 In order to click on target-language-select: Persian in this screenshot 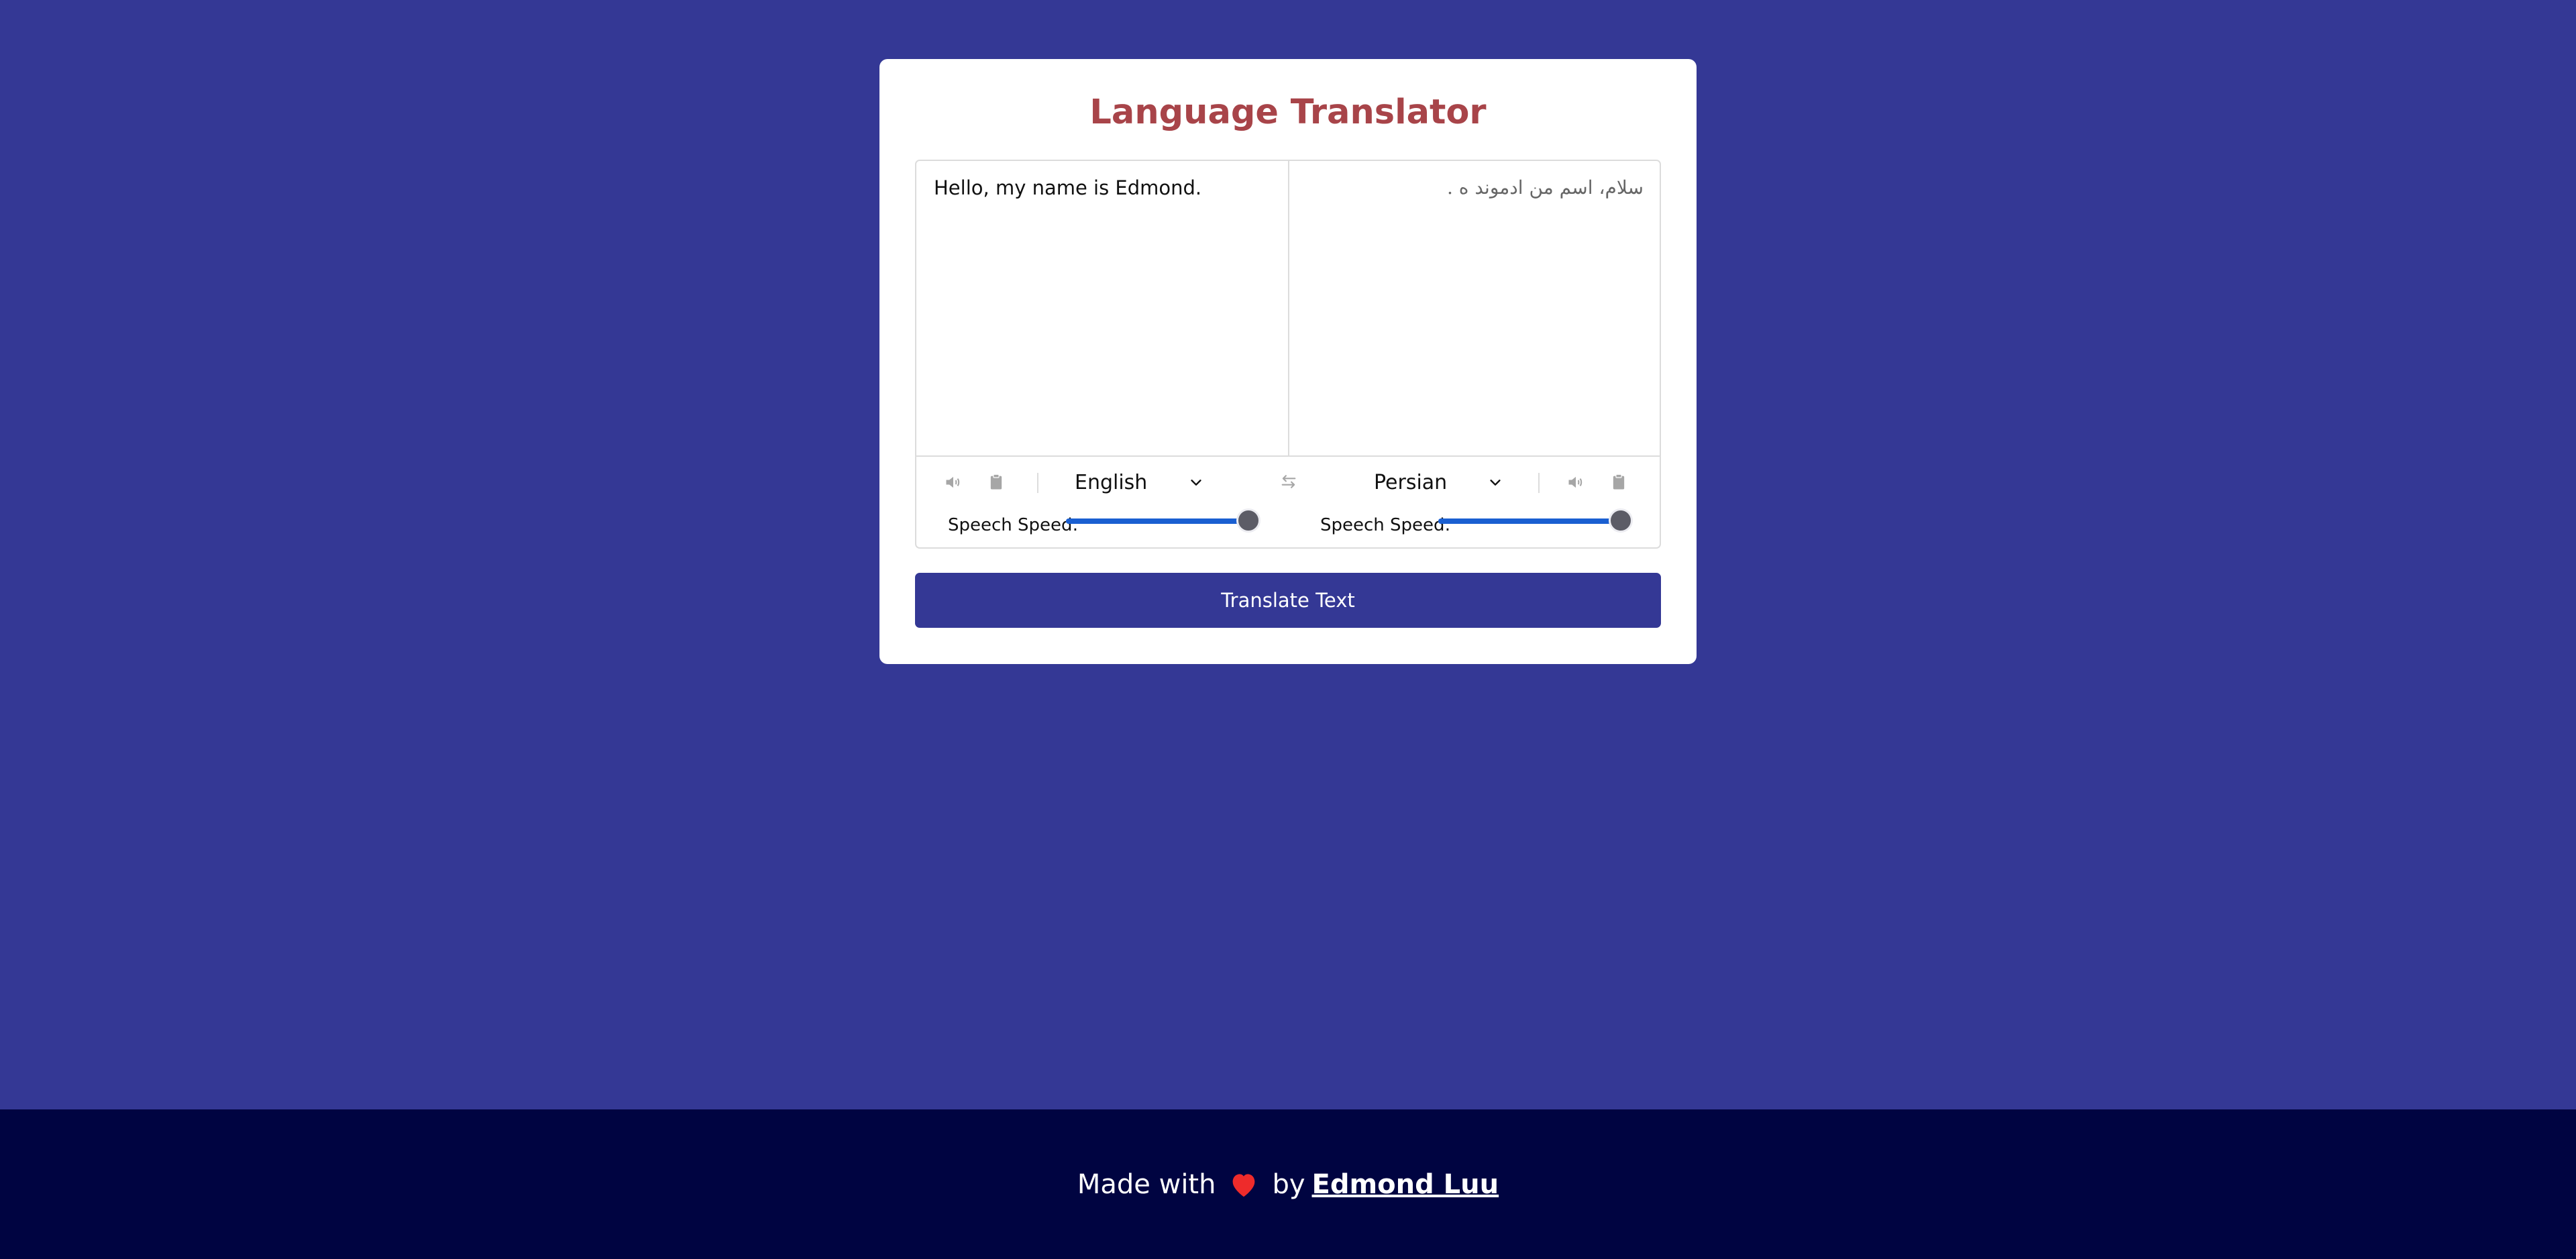, I will do `click(1438, 482)`.